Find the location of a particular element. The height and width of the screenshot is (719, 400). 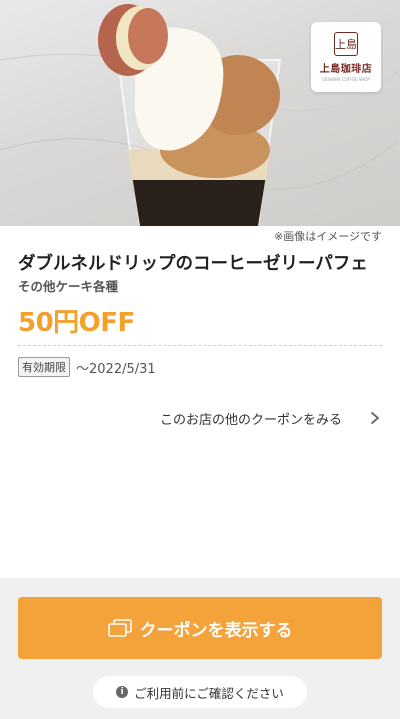

other-coupons-link: このお店の他のクーポンをみる is located at coordinates (271, 418).